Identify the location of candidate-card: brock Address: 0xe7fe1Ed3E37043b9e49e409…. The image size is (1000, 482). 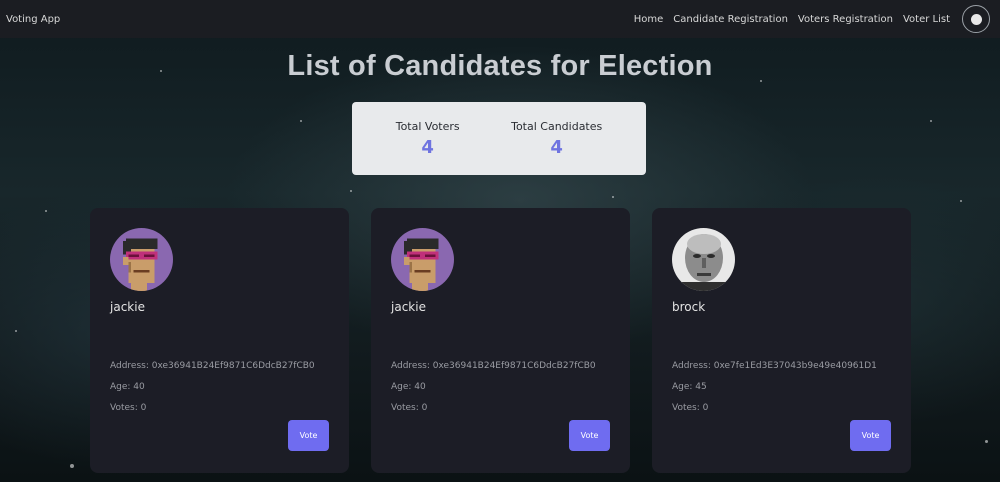
(781, 340).